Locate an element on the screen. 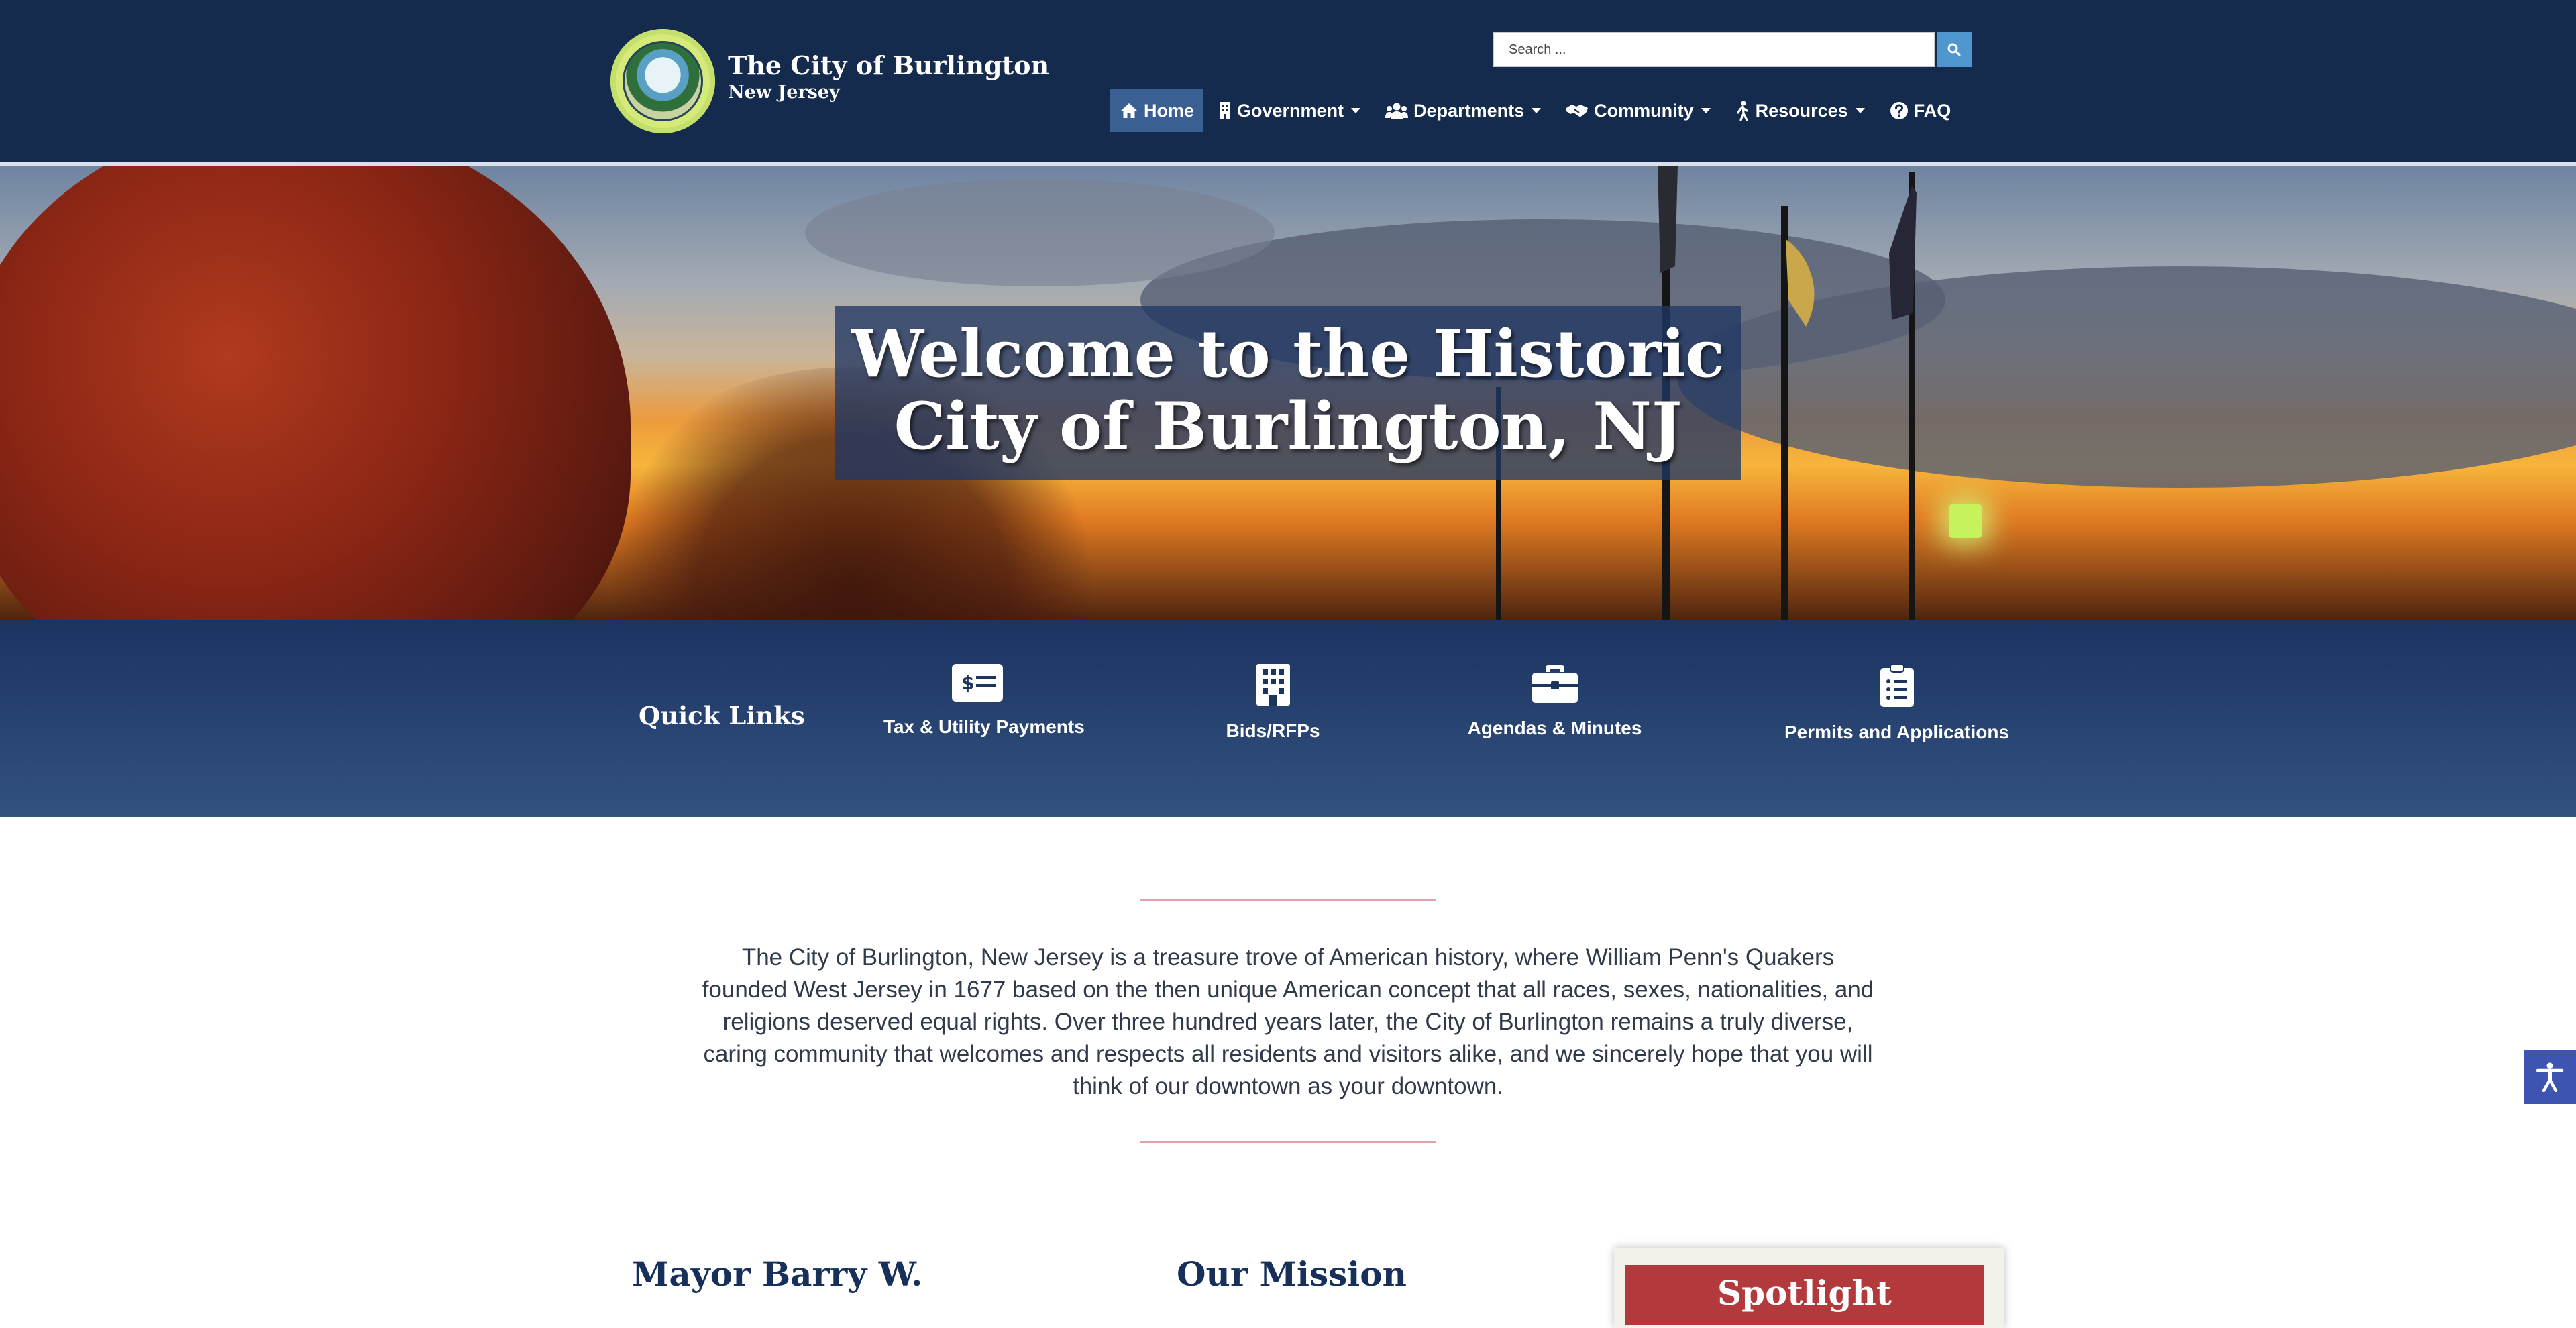  nav-item-label: Government is located at coordinates (1290, 110).